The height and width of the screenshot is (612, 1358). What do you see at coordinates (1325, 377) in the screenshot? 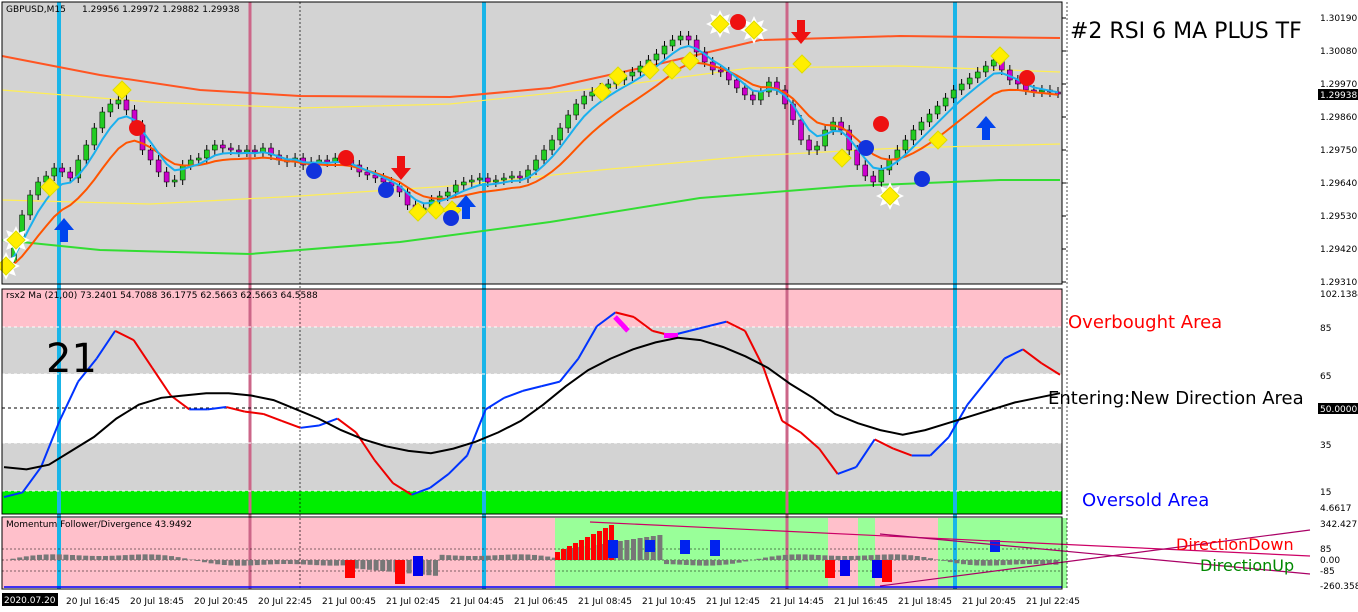
I see `rsi-tick-label: 65` at bounding box center [1325, 377].